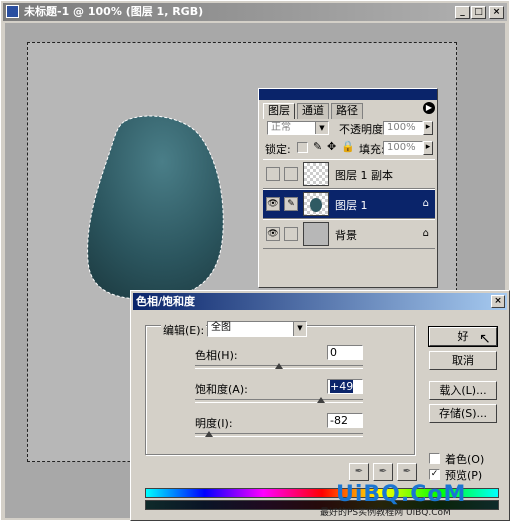 The image size is (510, 521). I want to click on eyedropper-icon: ✒, so click(359, 472).